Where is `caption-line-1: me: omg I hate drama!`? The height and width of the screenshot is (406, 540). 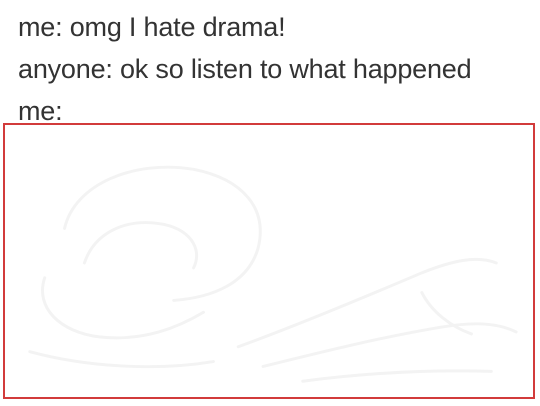
caption-line-1: me: omg I hate drama! is located at coordinates (152, 27).